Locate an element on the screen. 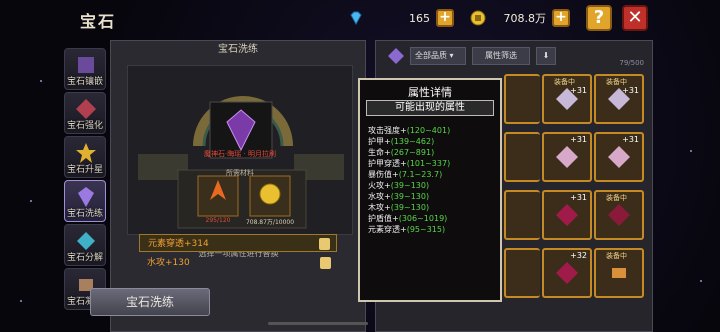 The image size is (720, 332). tab-gem-star: 宝石升星 is located at coordinates (85, 157).